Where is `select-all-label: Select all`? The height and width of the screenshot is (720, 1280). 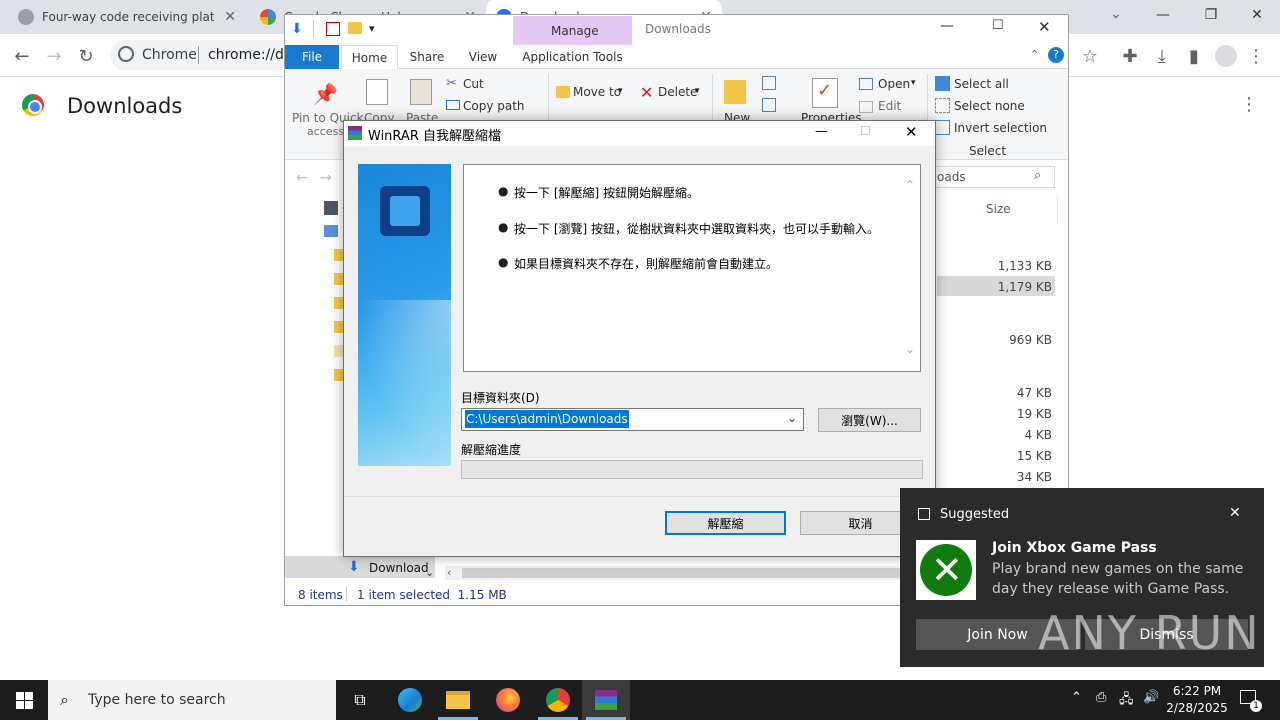 select-all-label: Select all is located at coordinates (981, 84).